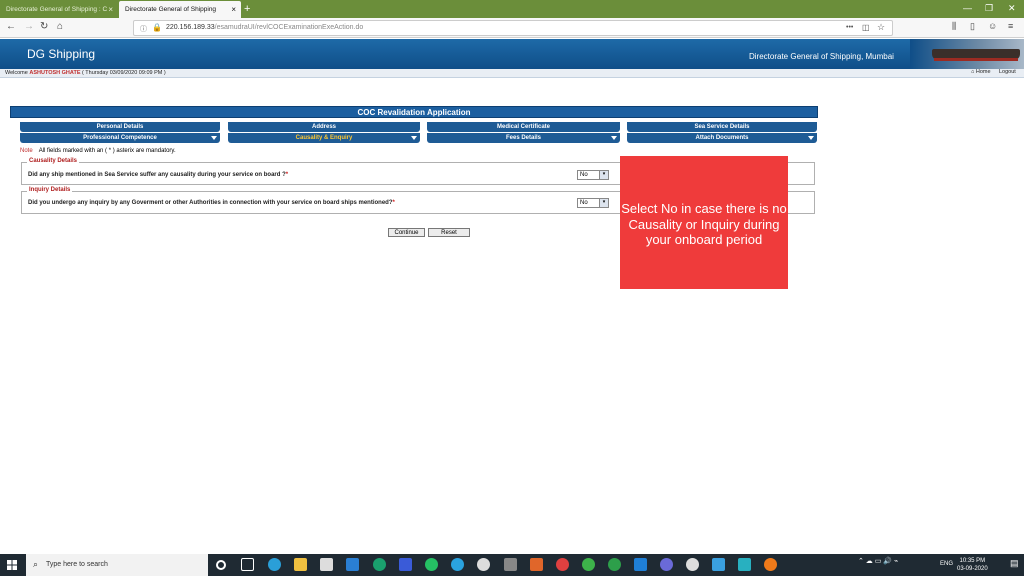  I want to click on causality-legend: Causality Details, so click(53, 161).